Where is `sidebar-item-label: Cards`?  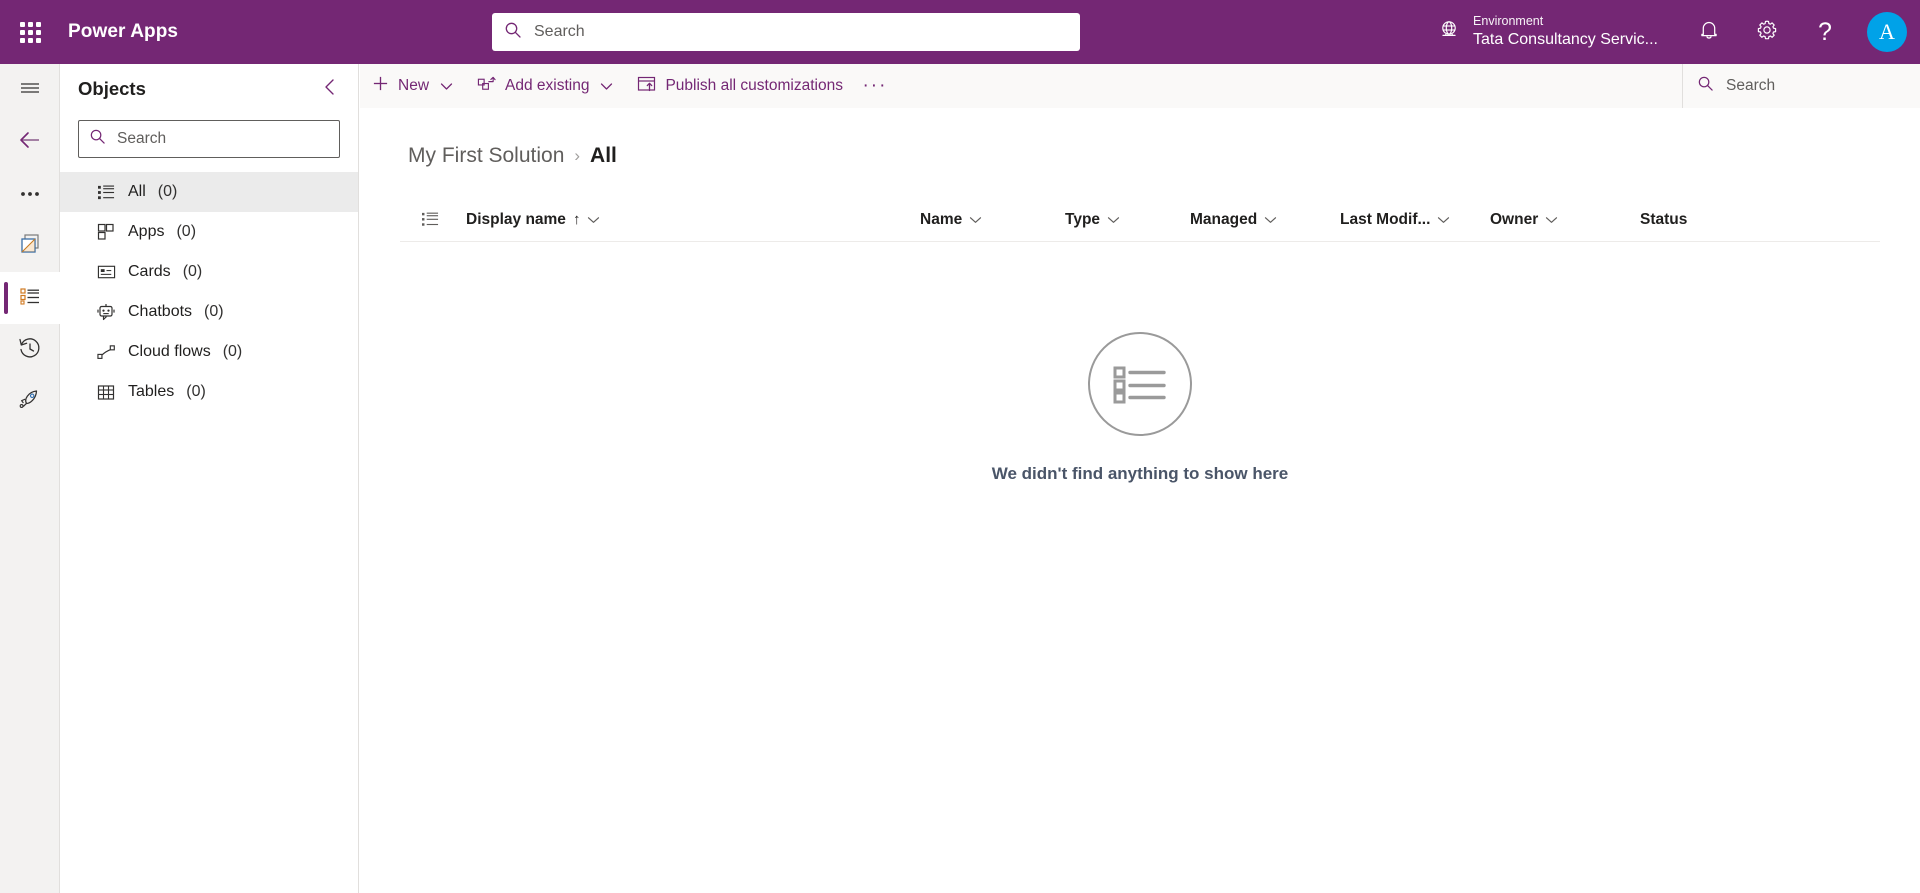
sidebar-item-label: Cards is located at coordinates (149, 271).